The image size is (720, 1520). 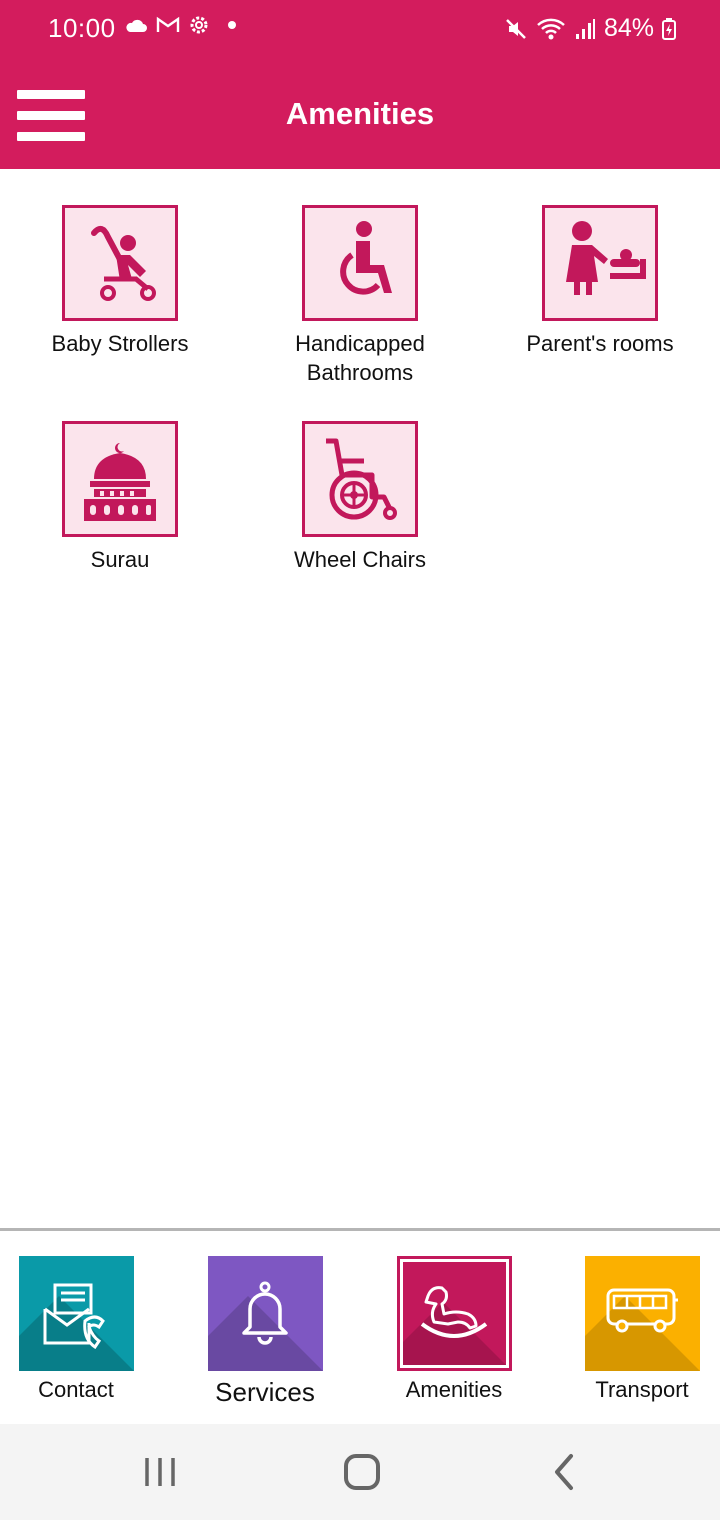 I want to click on nav-label: Contact, so click(x=76, y=1389).